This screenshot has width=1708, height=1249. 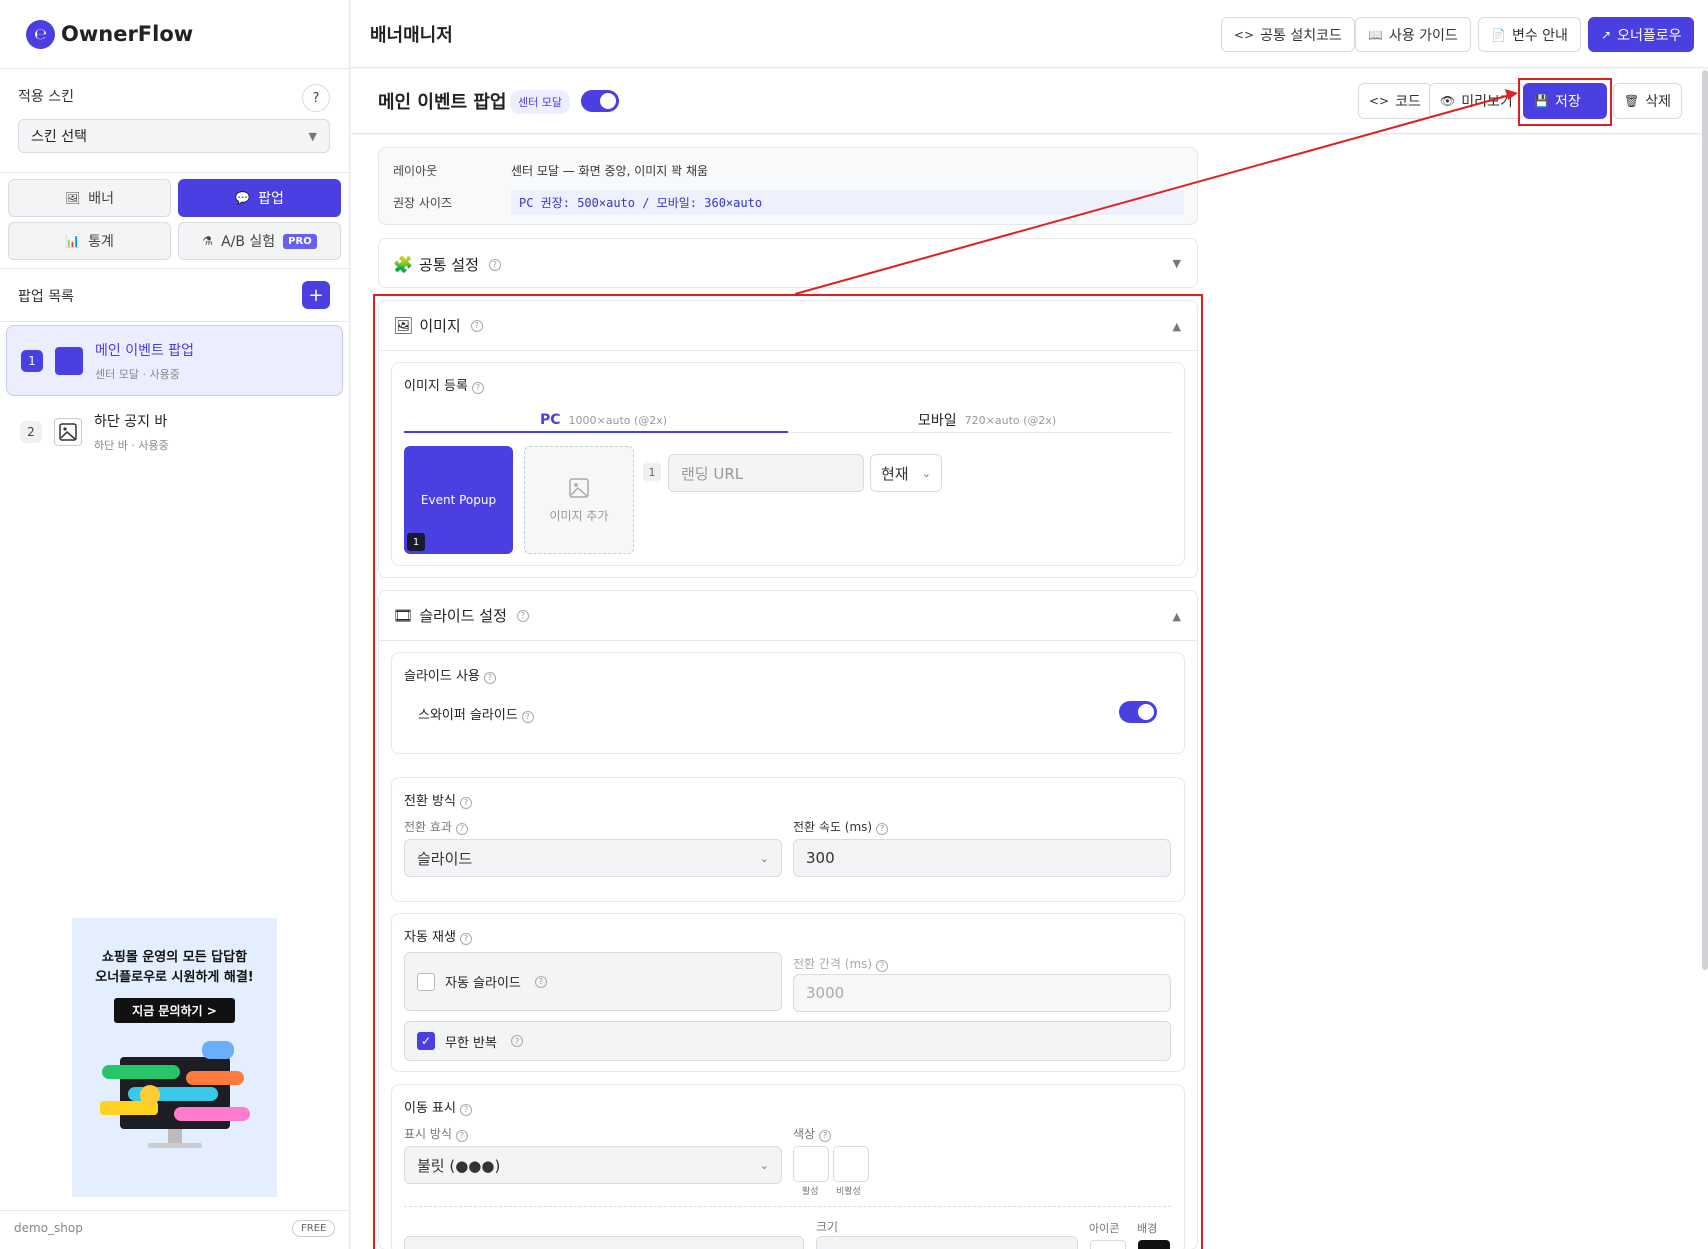 I want to click on code-button: <> 코드, so click(x=1395, y=101).